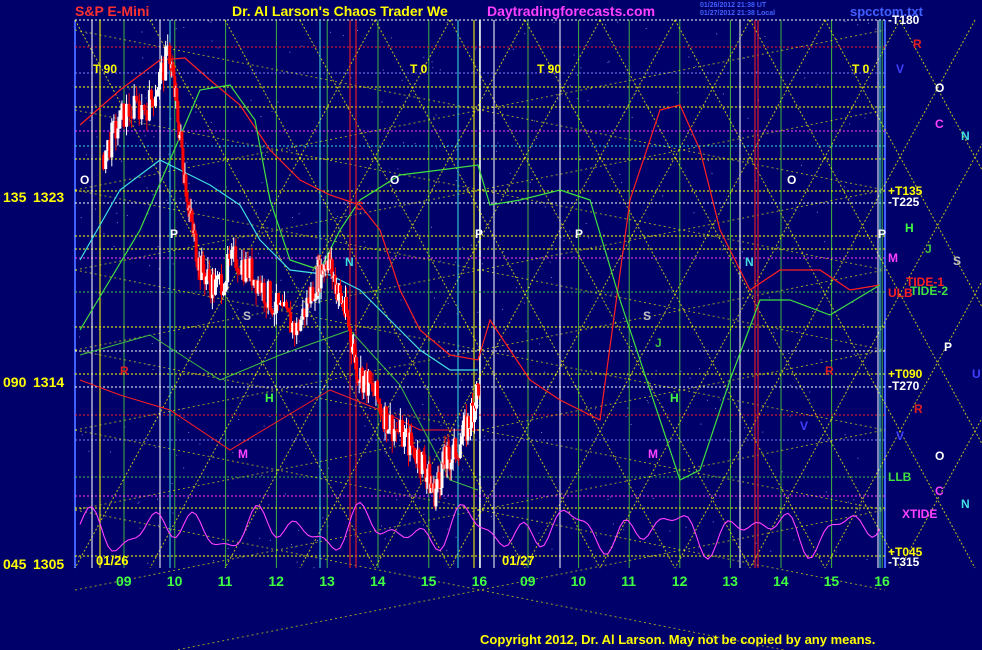  What do you see at coordinates (112, 560) in the screenshot?
I see `date-label-0126: 01/26` at bounding box center [112, 560].